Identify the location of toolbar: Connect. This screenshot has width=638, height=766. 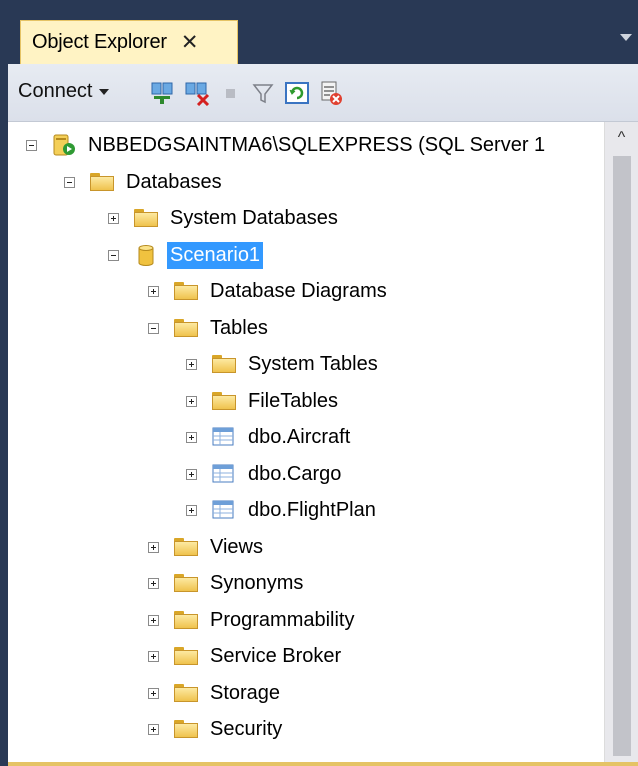
(323, 93).